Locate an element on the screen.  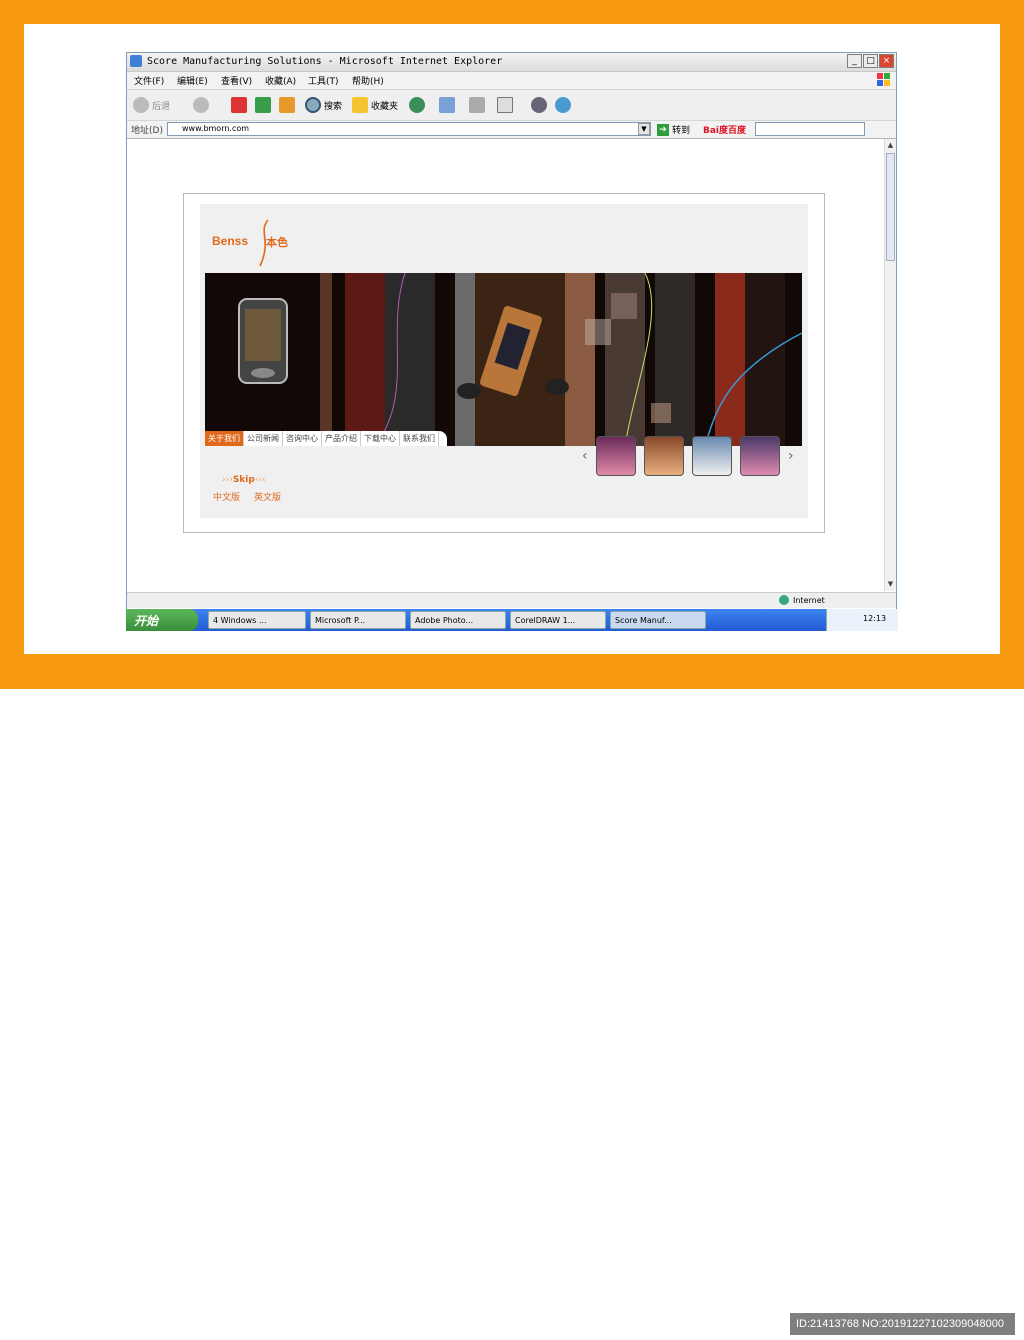
address-bar: 地址(D) www.bmorn.com ▼ ➔ 转到 Bai度百度 is located at coordinates (511, 130).